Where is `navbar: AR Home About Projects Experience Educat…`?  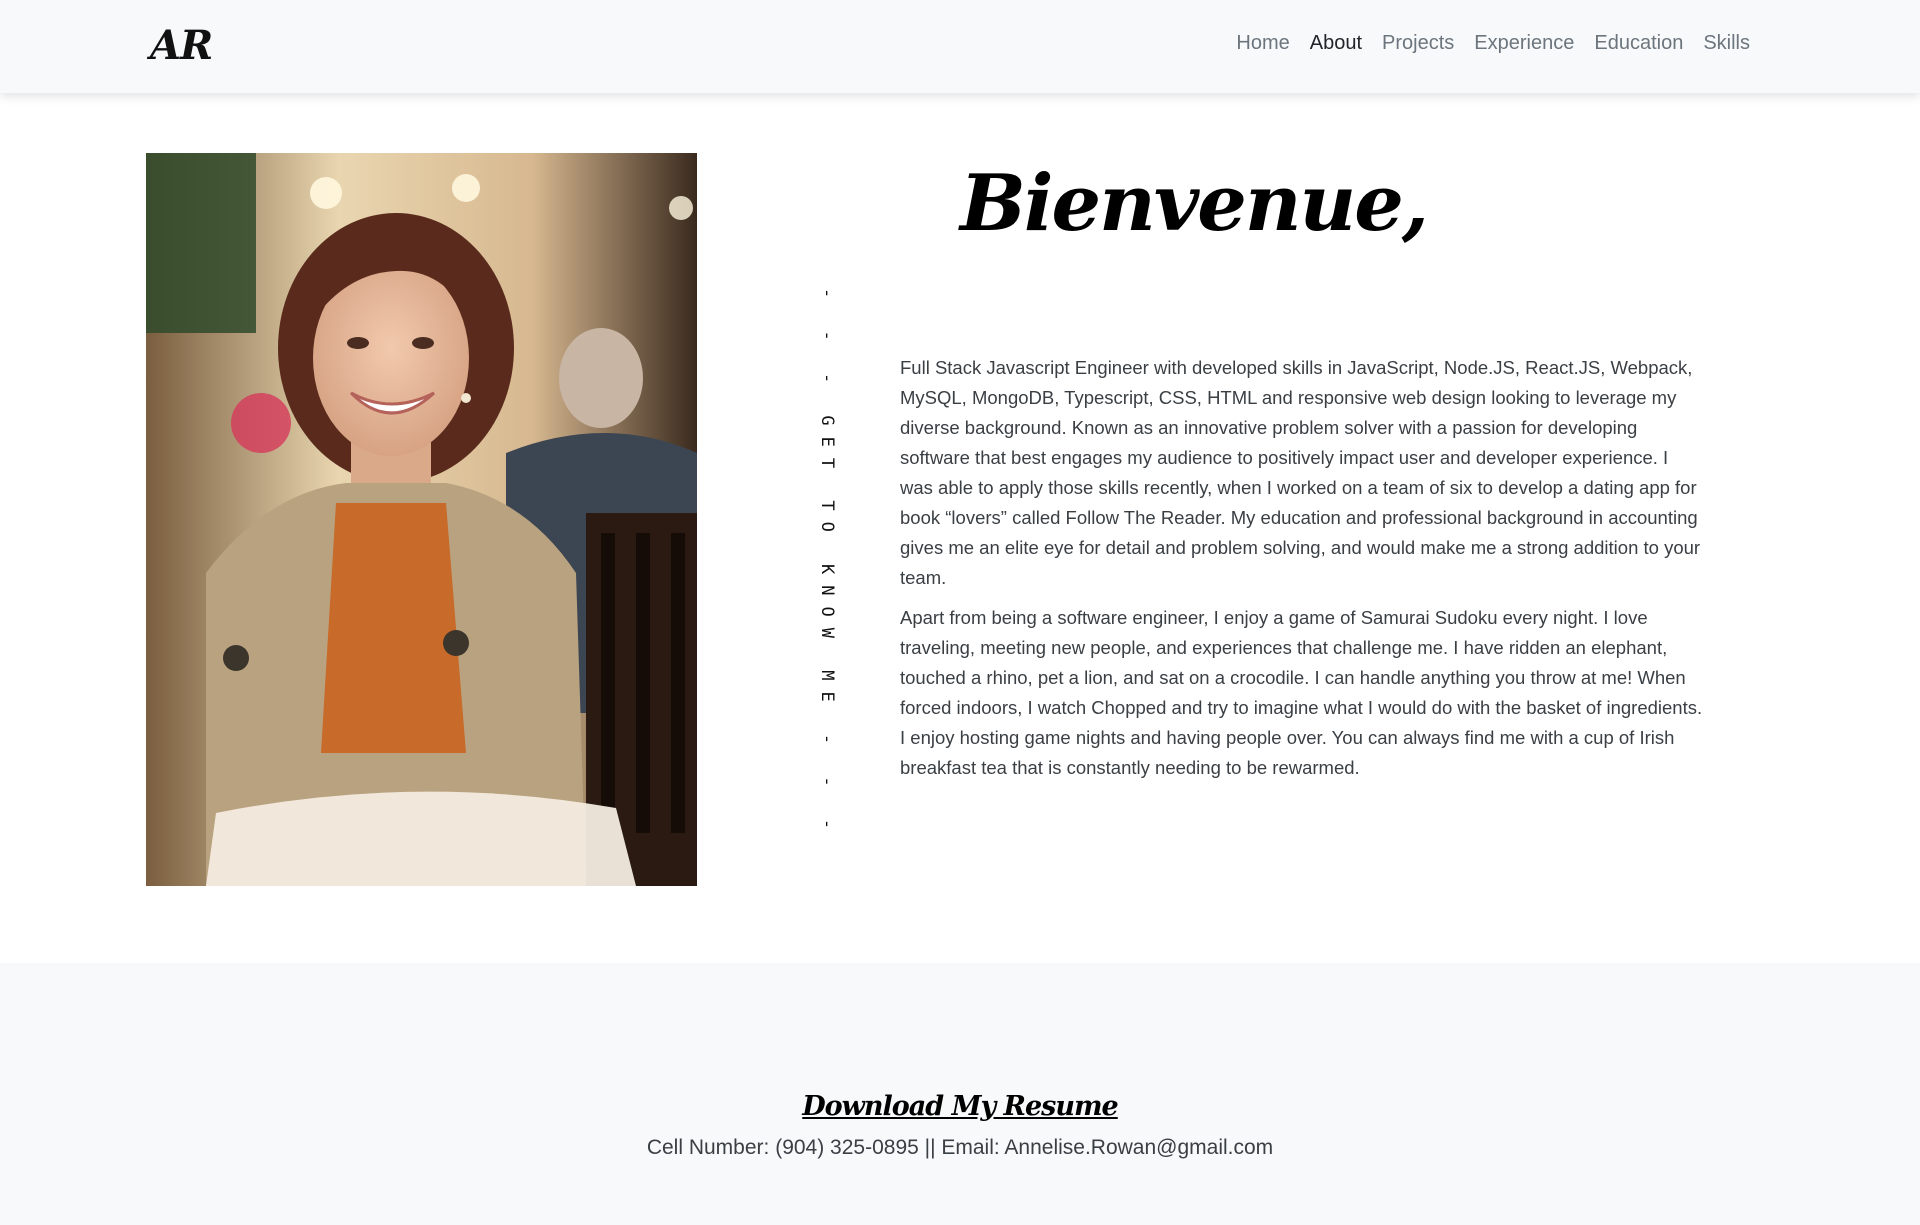
navbar: AR Home About Projects Experience Educat… is located at coordinates (960, 46).